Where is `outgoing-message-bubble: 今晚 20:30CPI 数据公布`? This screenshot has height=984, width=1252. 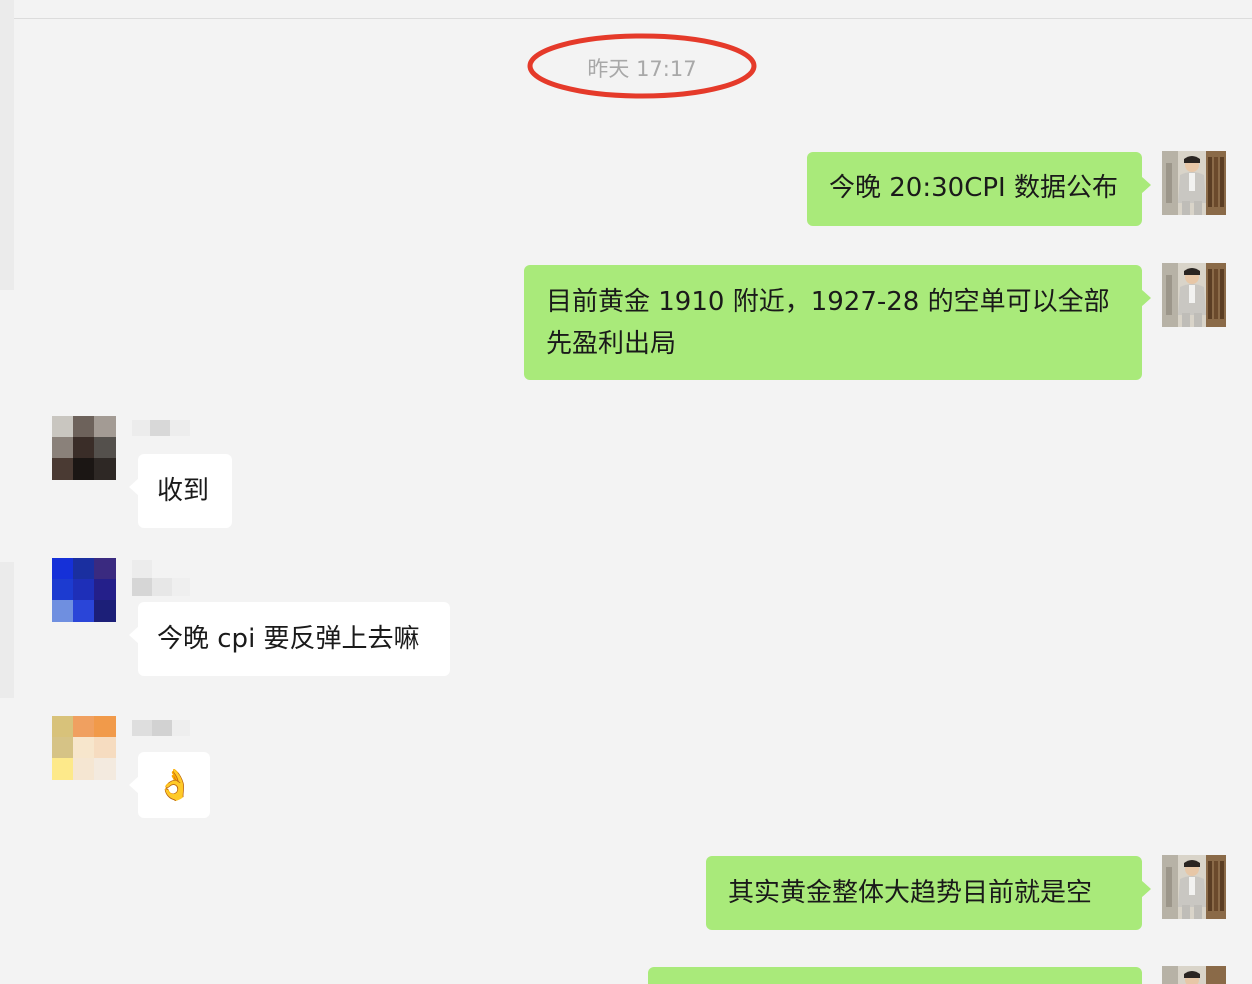 outgoing-message-bubble: 今晚 20:30CPI 数据公布 is located at coordinates (979, 189).